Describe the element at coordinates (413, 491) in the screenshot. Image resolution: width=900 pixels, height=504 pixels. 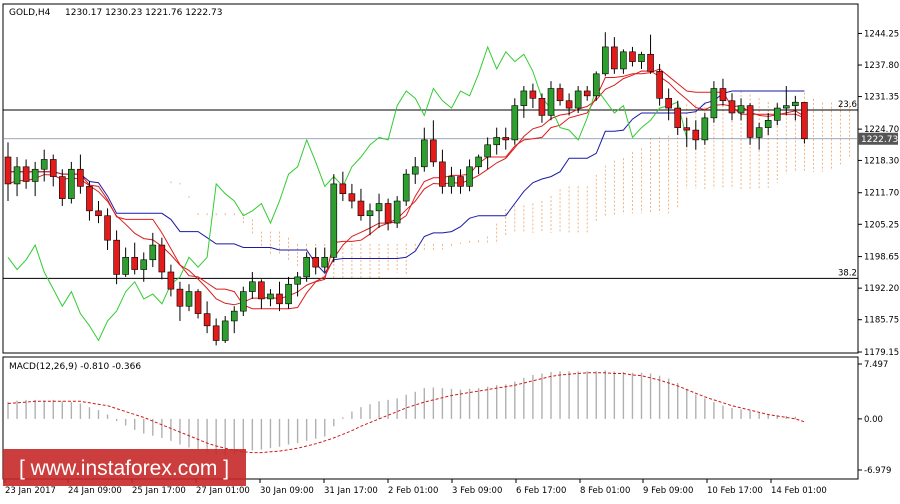
I see `time-tick-label: 2 Feb 01:00` at that location.